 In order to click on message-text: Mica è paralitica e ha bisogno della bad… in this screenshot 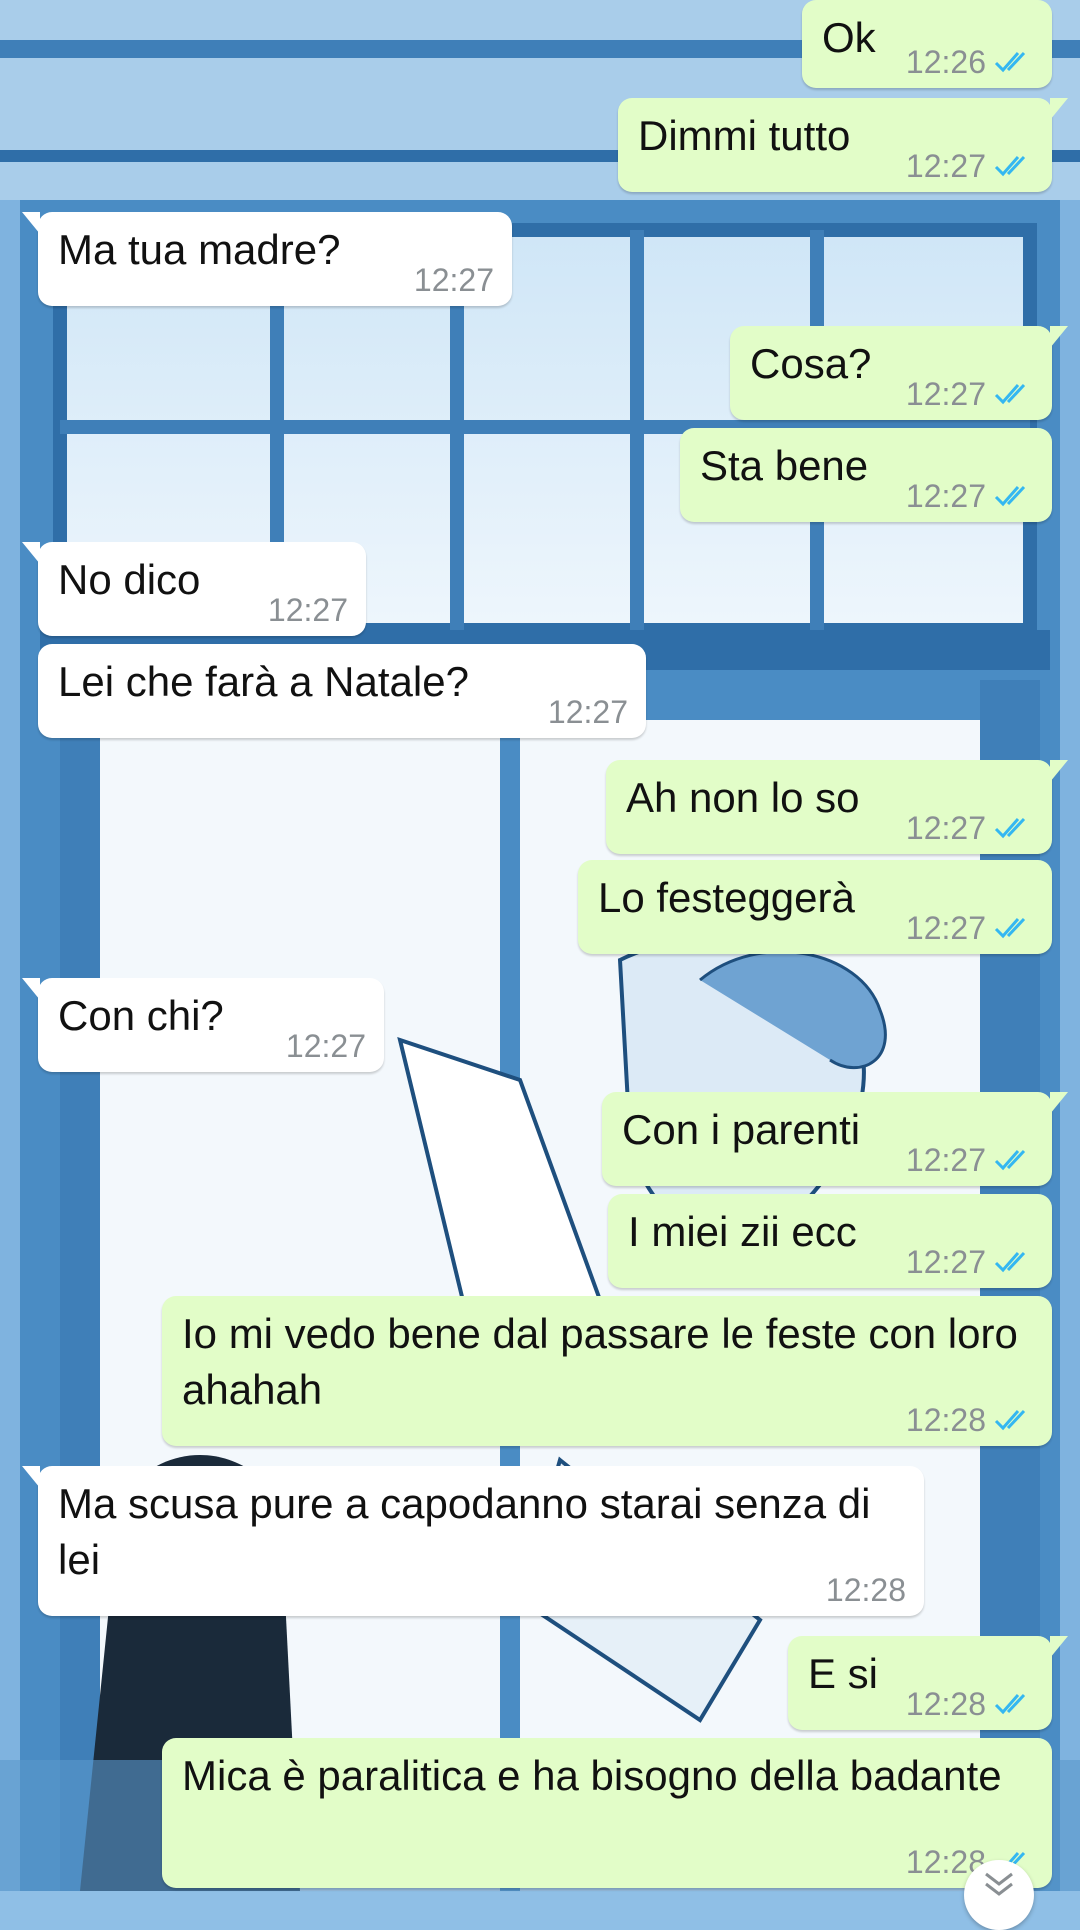, I will do `click(592, 1775)`.